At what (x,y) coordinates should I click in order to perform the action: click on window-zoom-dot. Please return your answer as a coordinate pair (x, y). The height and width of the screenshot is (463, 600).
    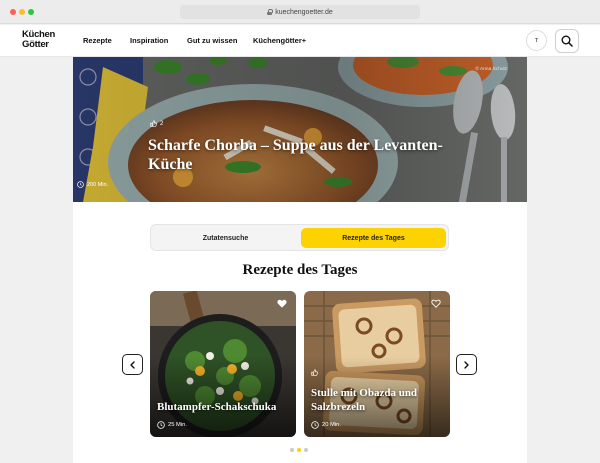
    Looking at the image, I should click on (31, 12).